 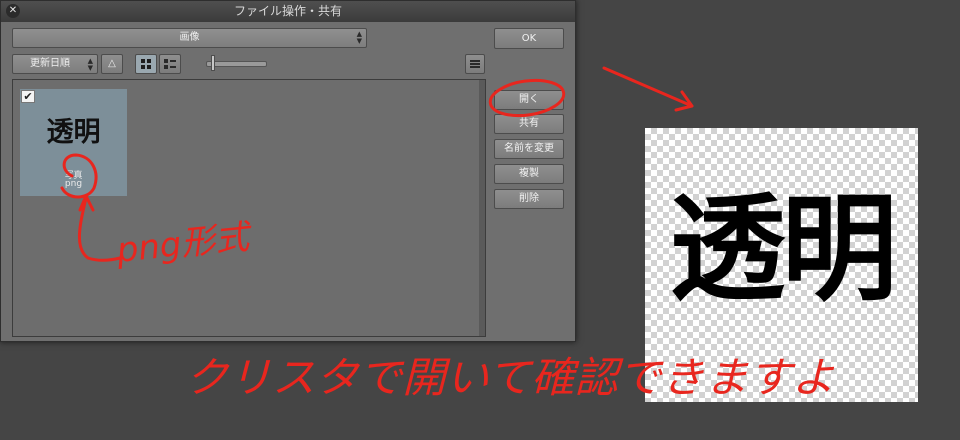 I want to click on sort-direction-icon: △, so click(x=112, y=63).